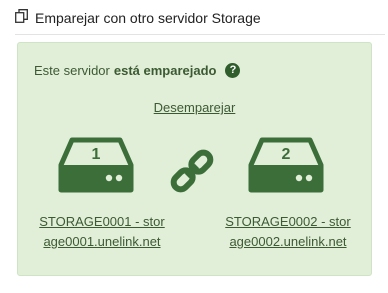 The image size is (388, 293). I want to click on header-divider, so click(200, 34).